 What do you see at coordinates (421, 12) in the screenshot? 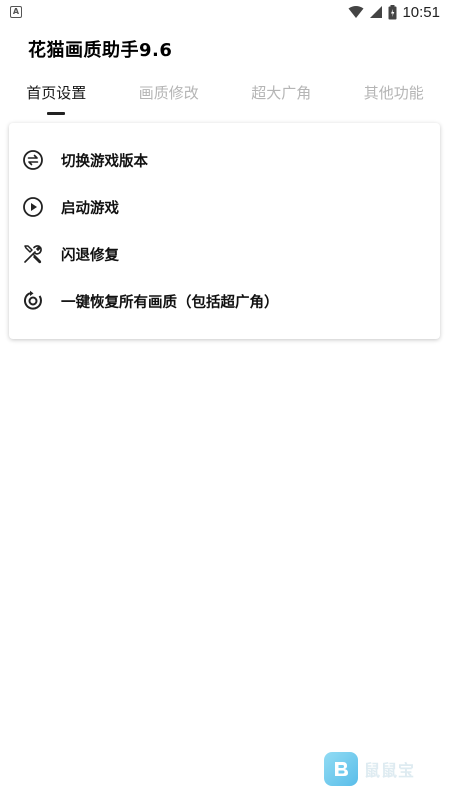
I see `clock-time: 10:51` at bounding box center [421, 12].